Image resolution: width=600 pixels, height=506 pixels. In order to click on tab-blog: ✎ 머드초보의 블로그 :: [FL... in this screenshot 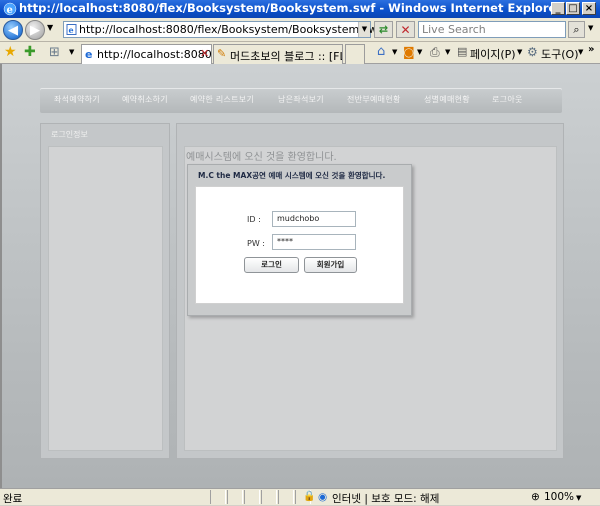, I will do `click(278, 54)`.